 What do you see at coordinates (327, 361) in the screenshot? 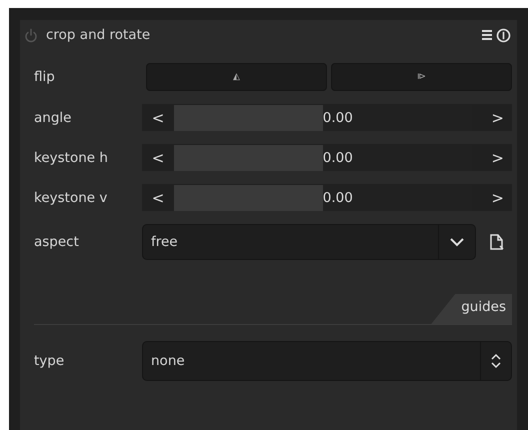
I see `guide-type-dropdown: none` at bounding box center [327, 361].